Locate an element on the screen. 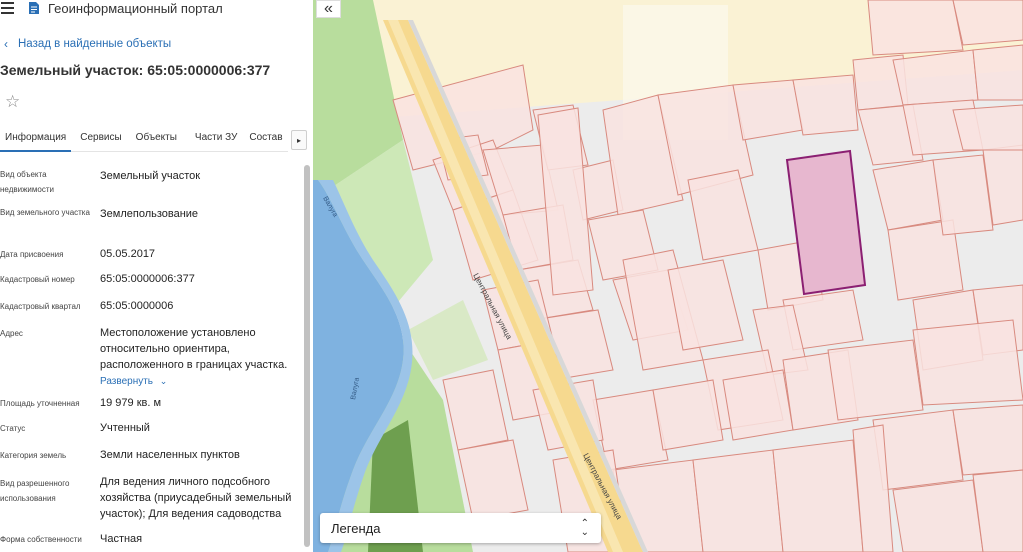 This screenshot has width=1023, height=552. tab-information: Информация is located at coordinates (36, 138).